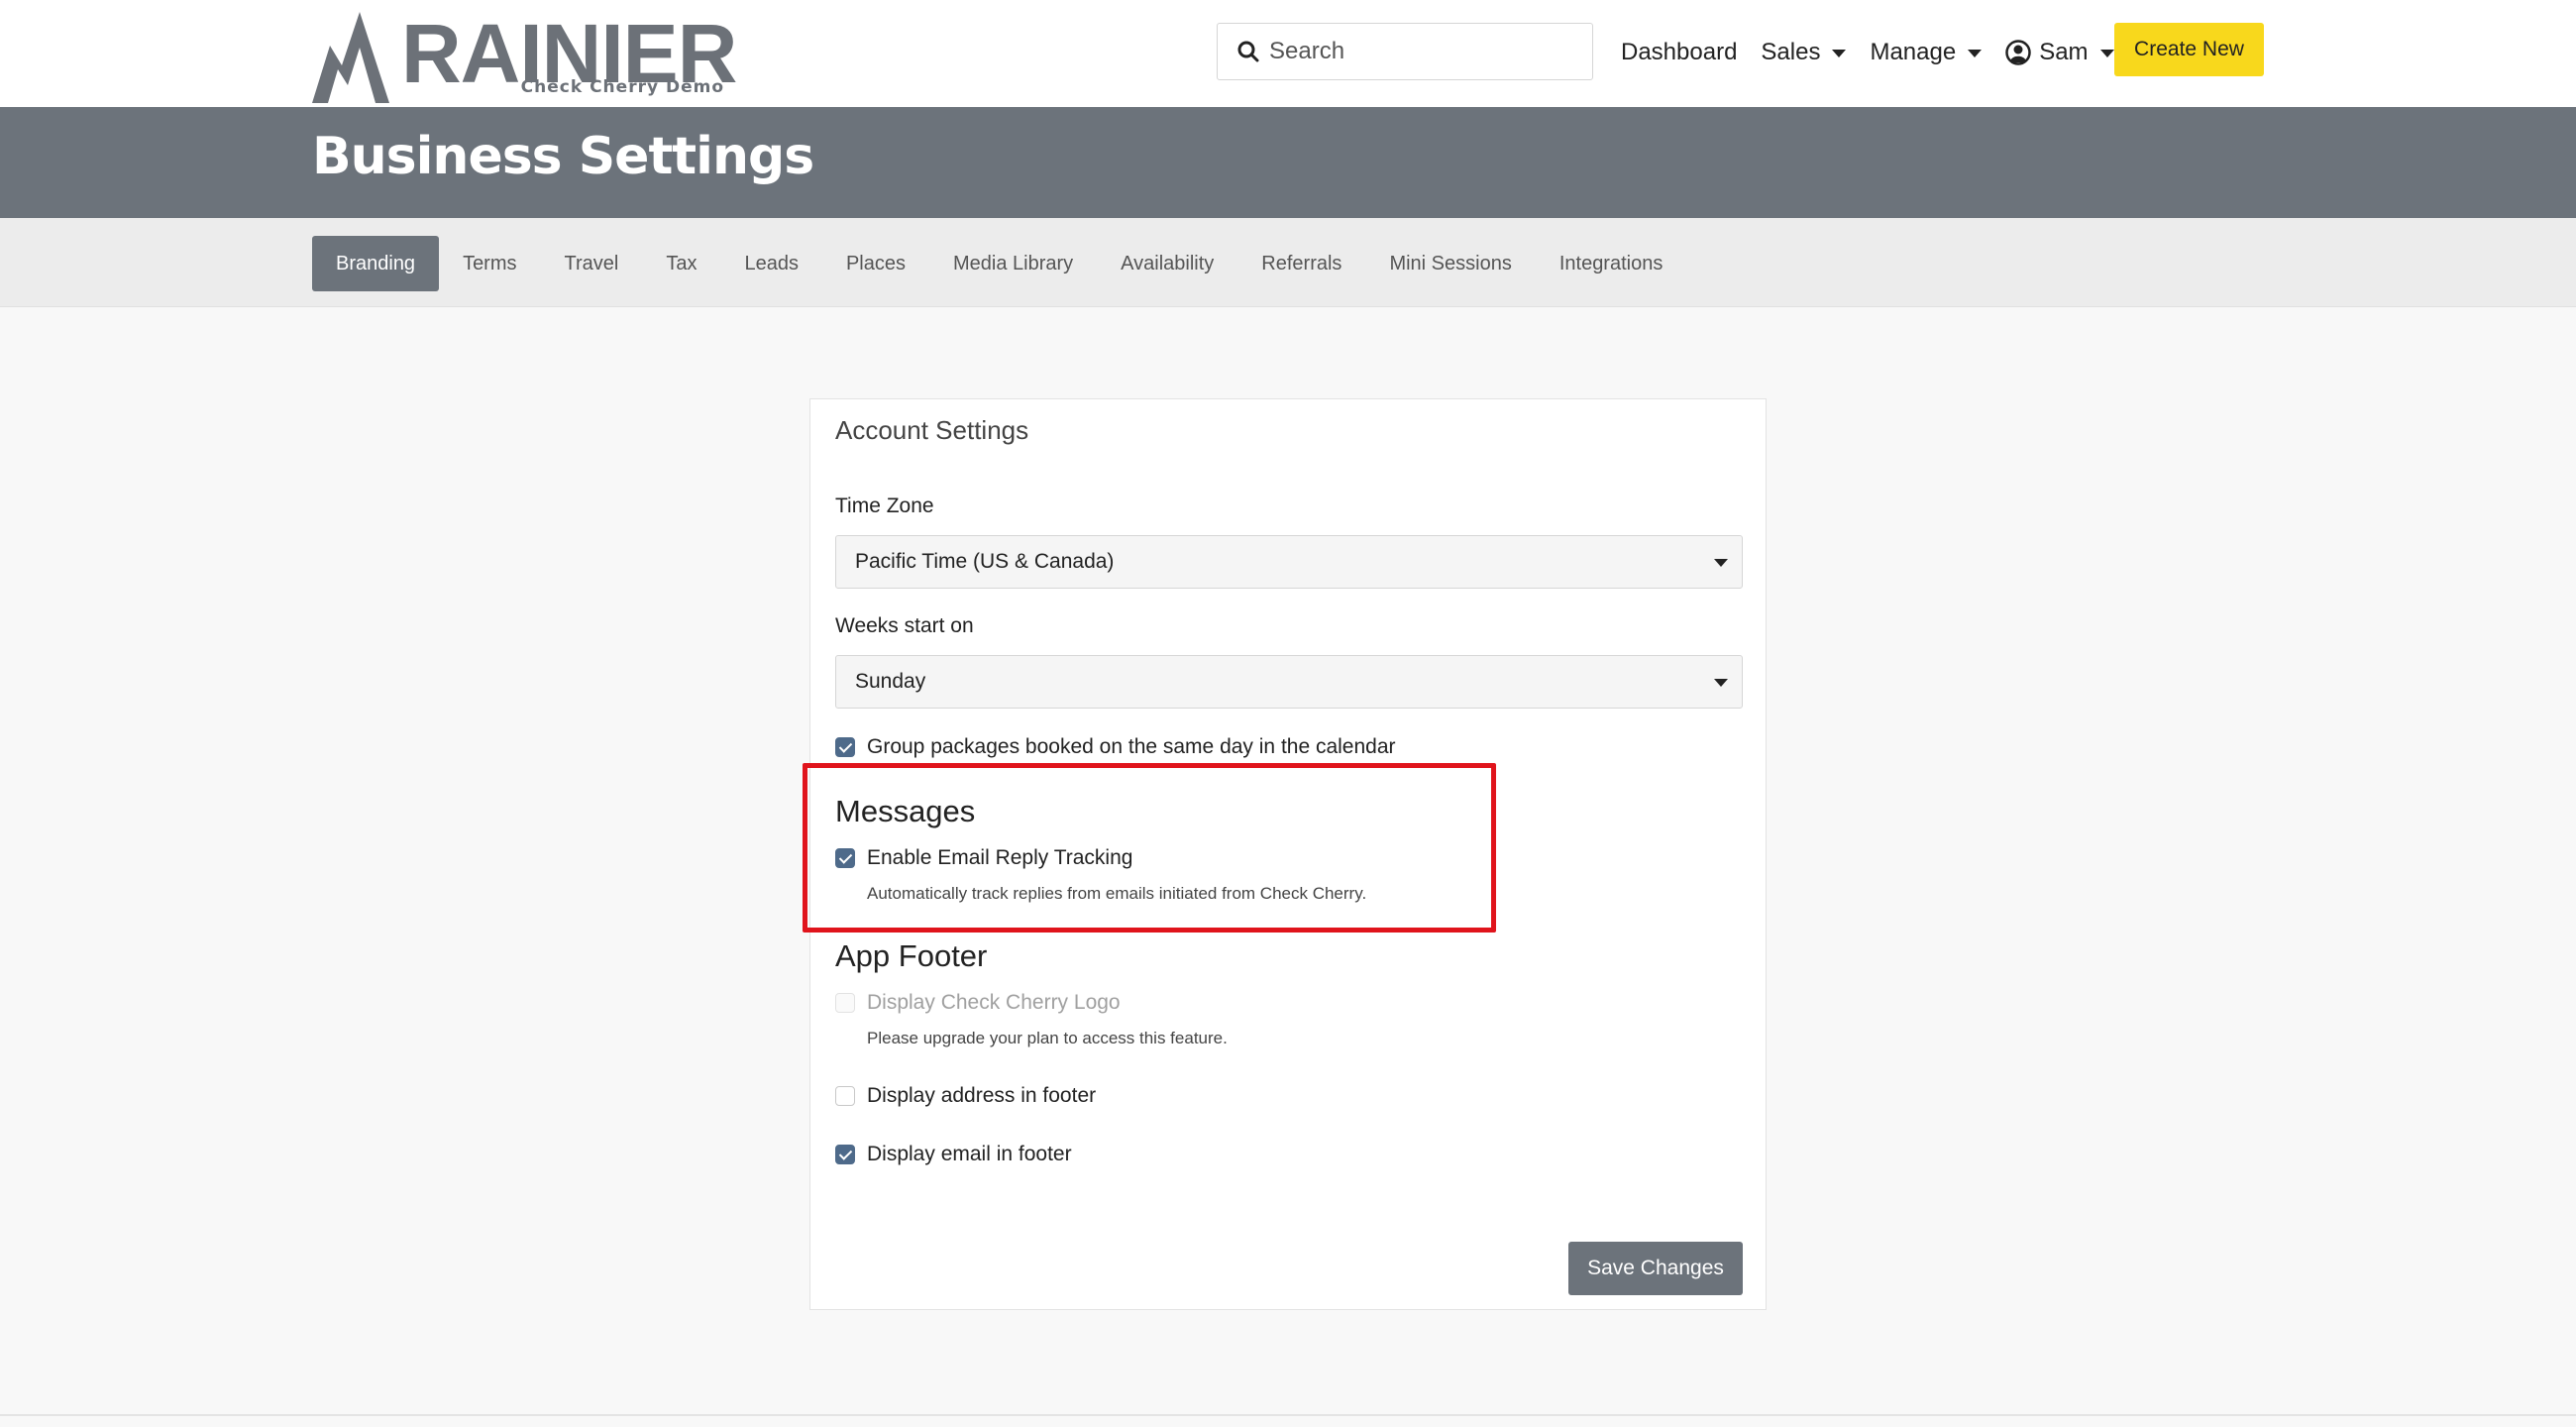 The height and width of the screenshot is (1427, 2576). What do you see at coordinates (1656, 1268) in the screenshot?
I see `save-changes-button: Save Changes` at bounding box center [1656, 1268].